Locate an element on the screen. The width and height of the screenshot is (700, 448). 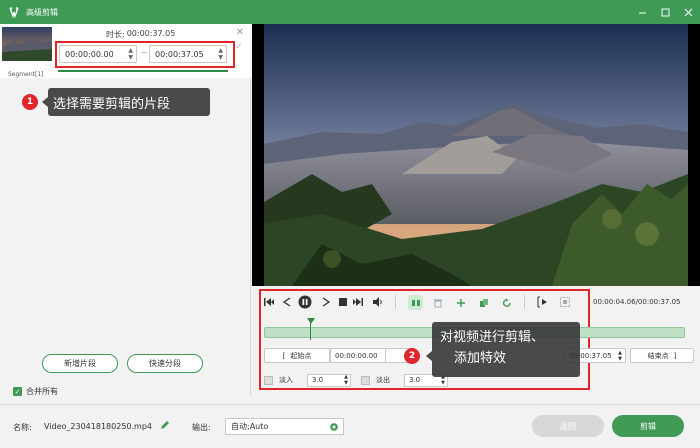
duration-value: 00:00:37.05 is located at coordinates (151, 33).